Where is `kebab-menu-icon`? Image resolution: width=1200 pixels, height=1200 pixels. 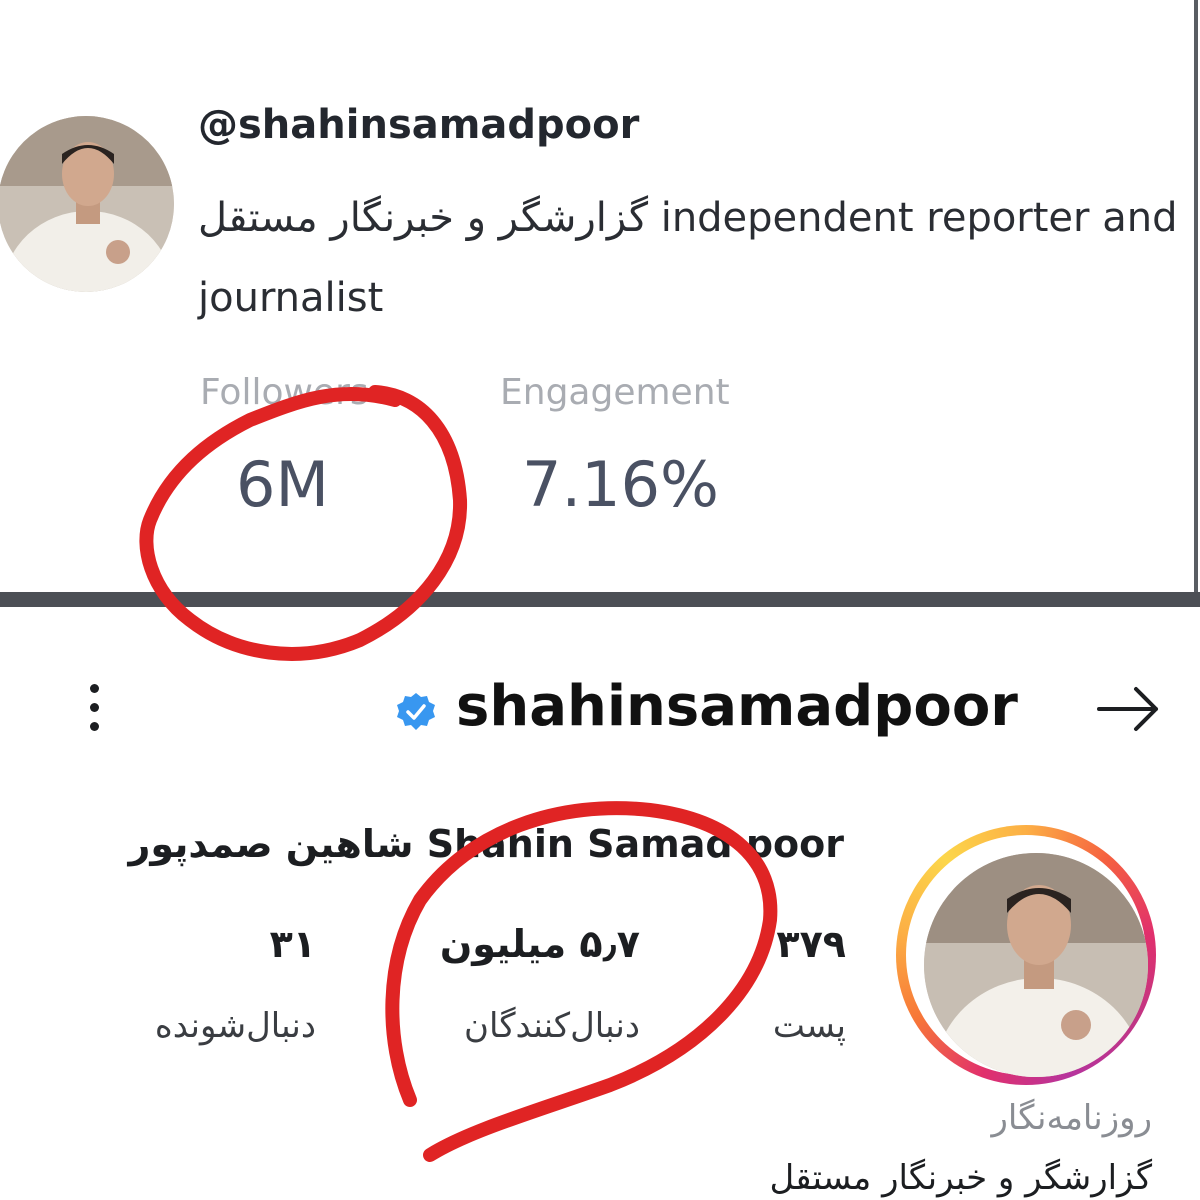 kebab-menu-icon is located at coordinates (94, 708).